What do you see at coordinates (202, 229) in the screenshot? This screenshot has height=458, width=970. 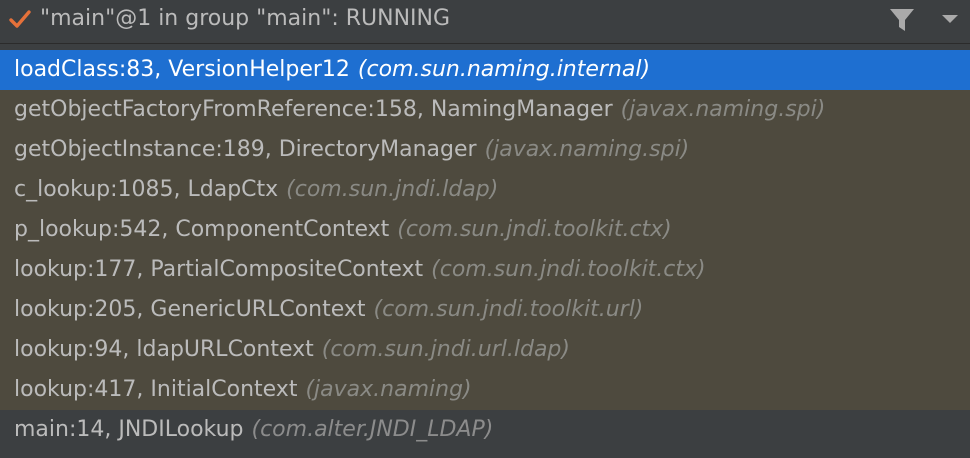 I see `frame-method: p_lookup:542, ComponentContext` at bounding box center [202, 229].